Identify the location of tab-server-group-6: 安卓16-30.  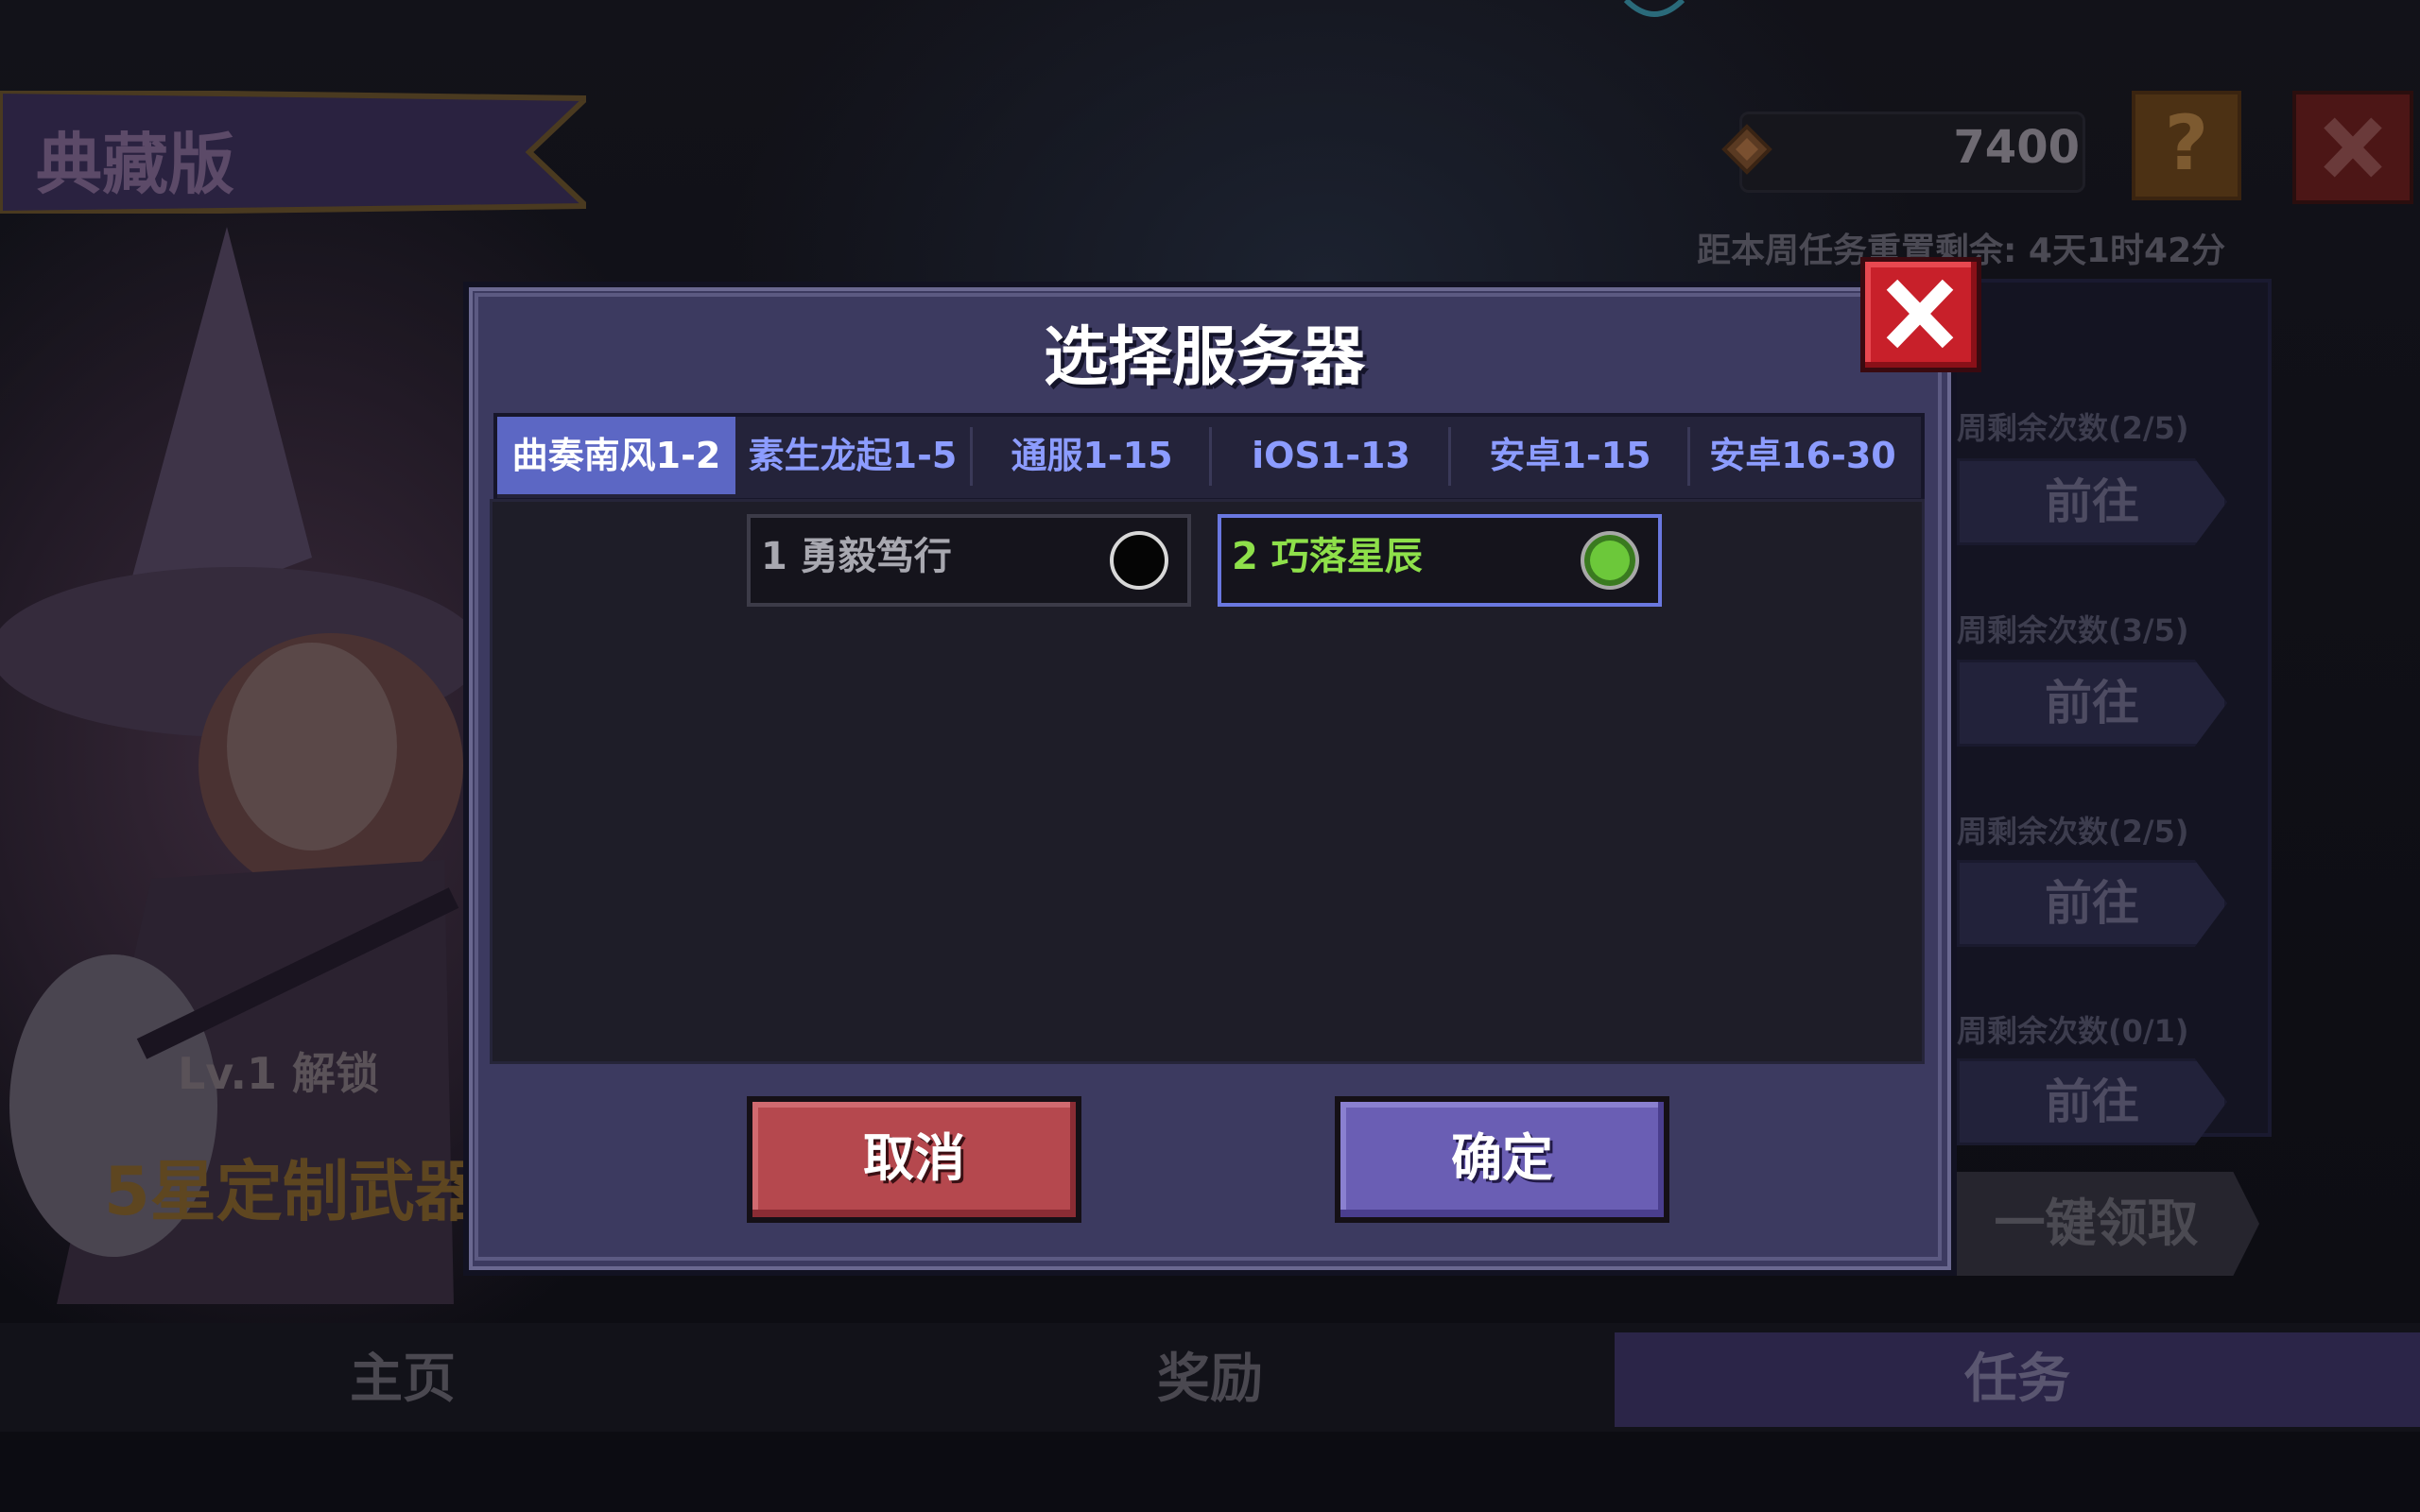
(1802, 455).